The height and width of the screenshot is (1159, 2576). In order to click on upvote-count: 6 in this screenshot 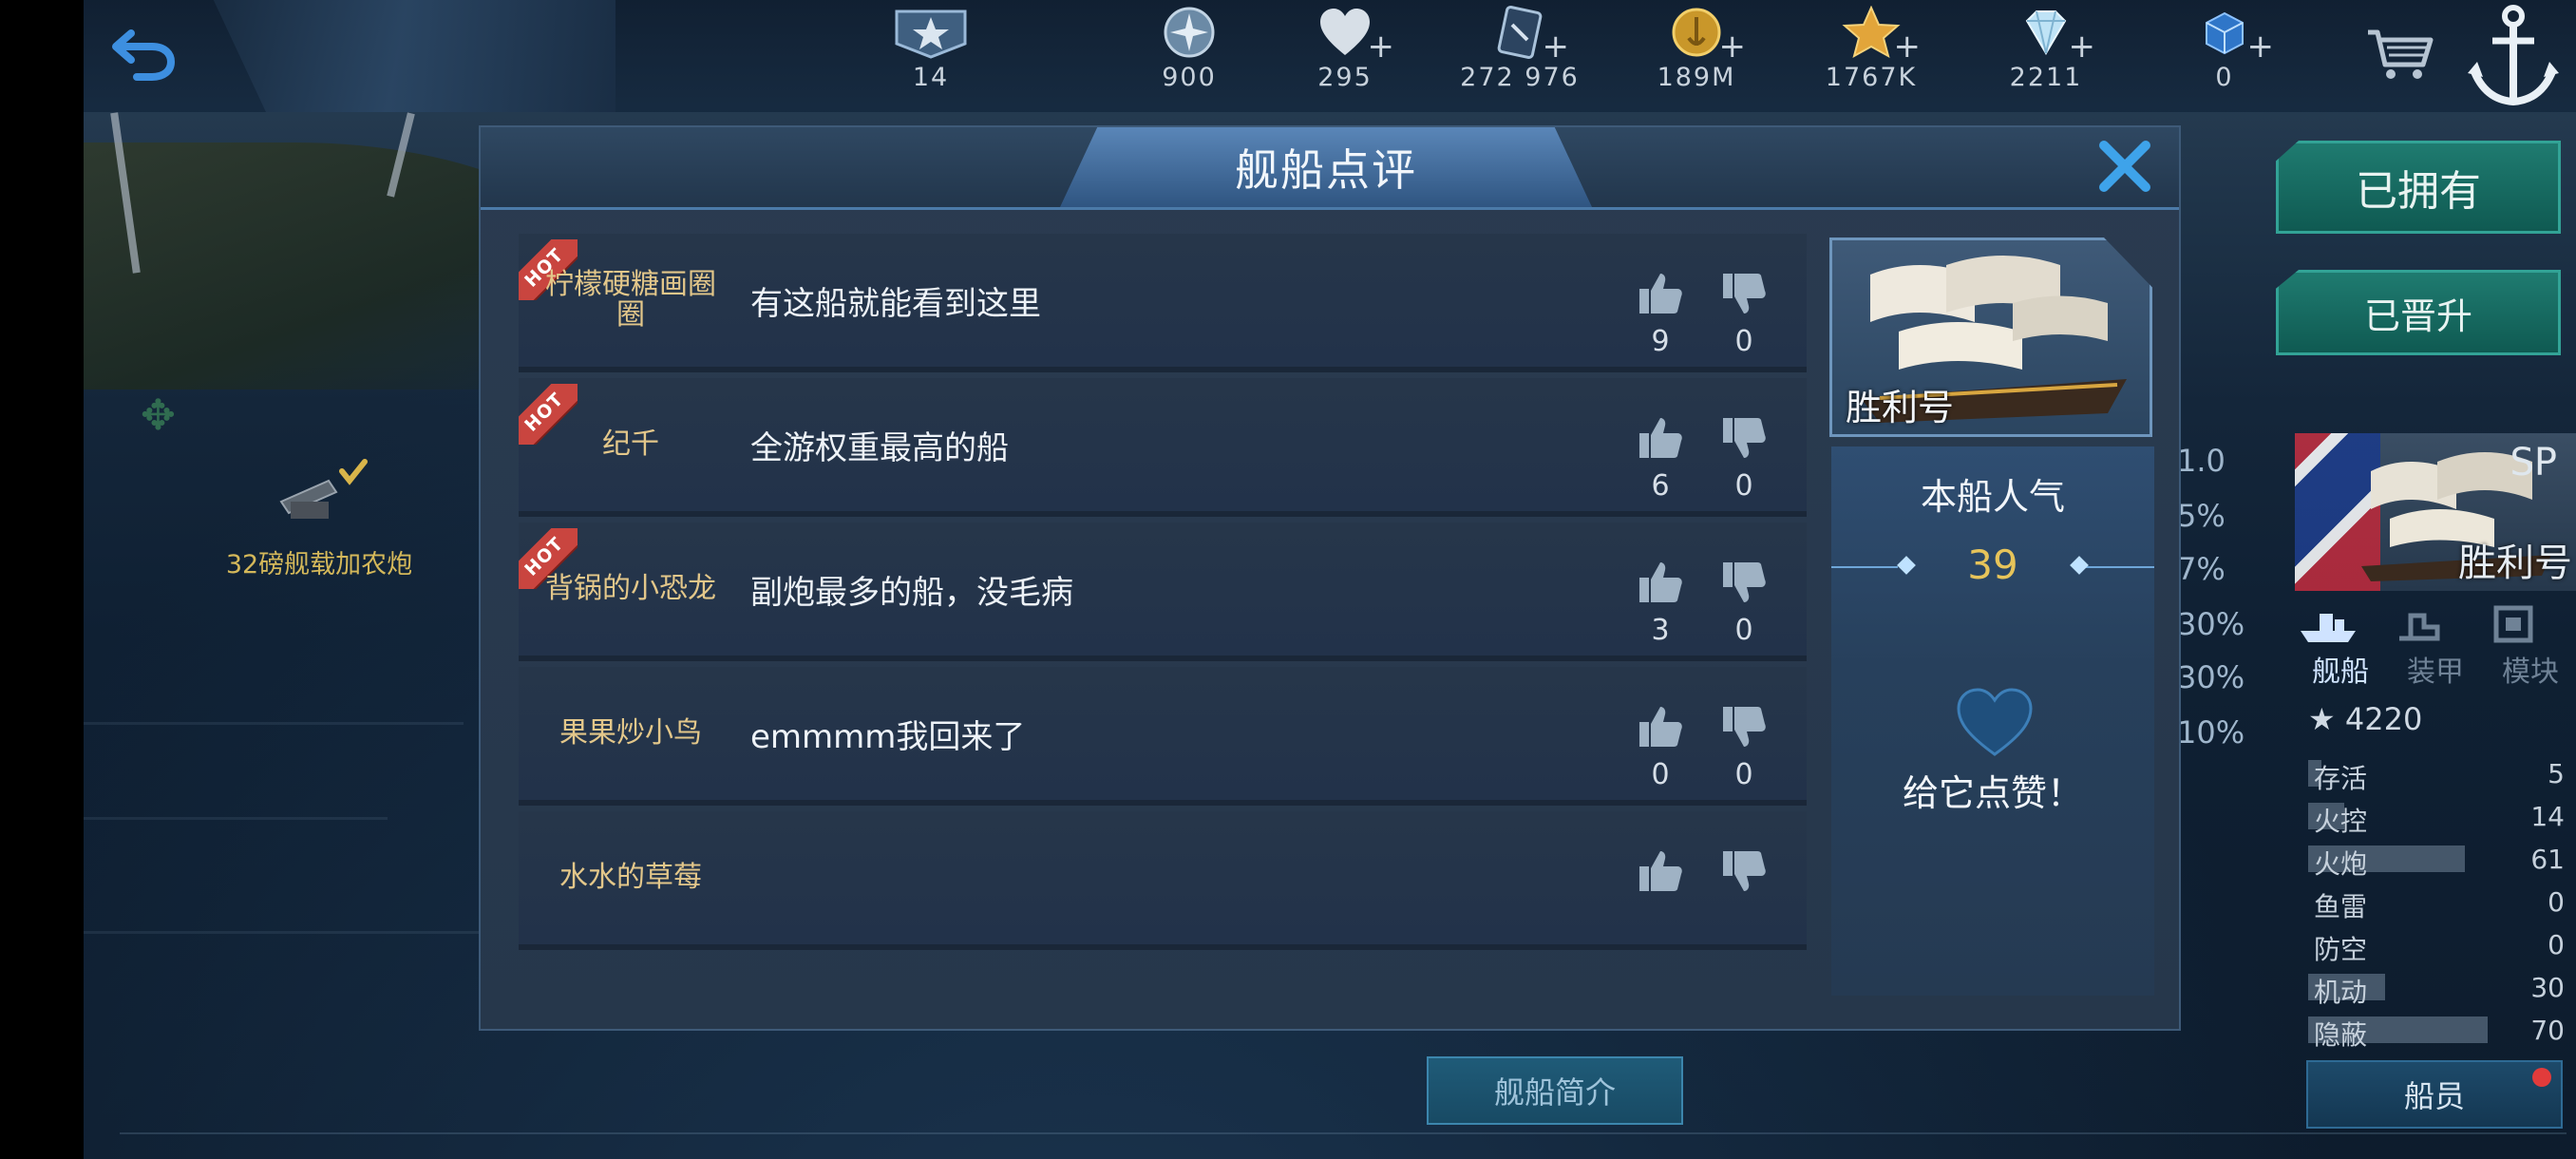, I will do `click(1660, 486)`.